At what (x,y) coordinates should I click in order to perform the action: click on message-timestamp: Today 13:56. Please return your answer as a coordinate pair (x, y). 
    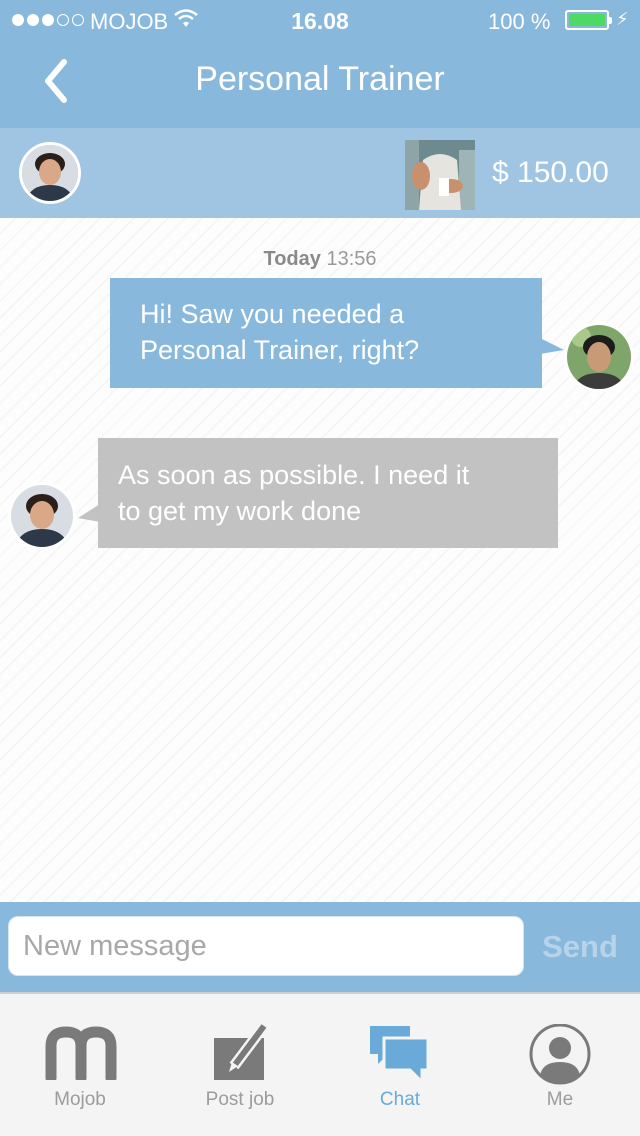
    Looking at the image, I should click on (320, 259).